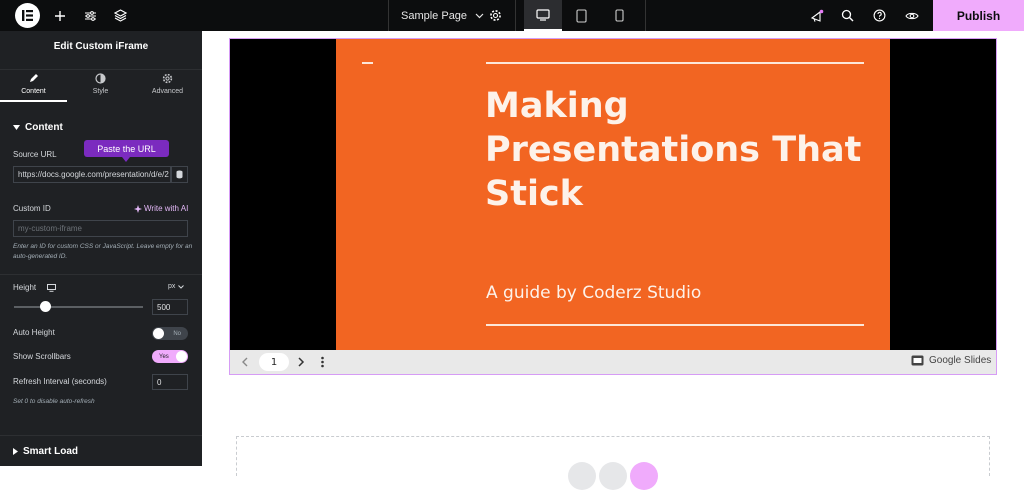  What do you see at coordinates (170, 382) in the screenshot?
I see `refresh-interval-input: 0` at bounding box center [170, 382].